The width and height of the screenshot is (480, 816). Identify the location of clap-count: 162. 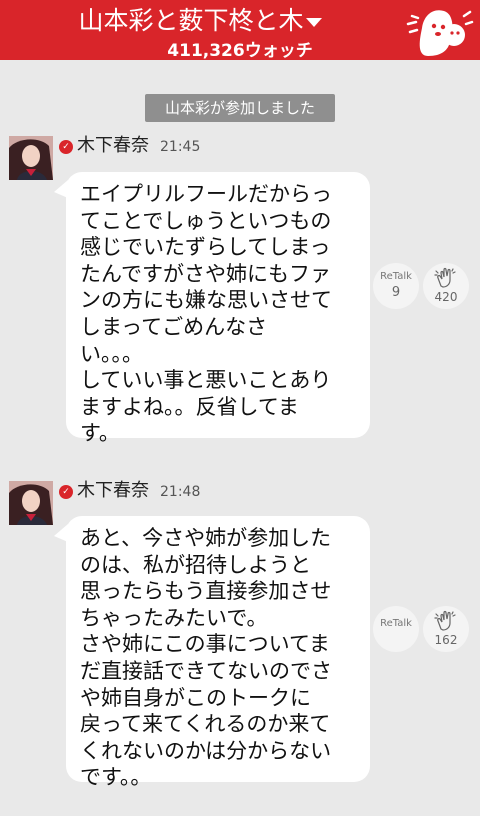
(446, 640).